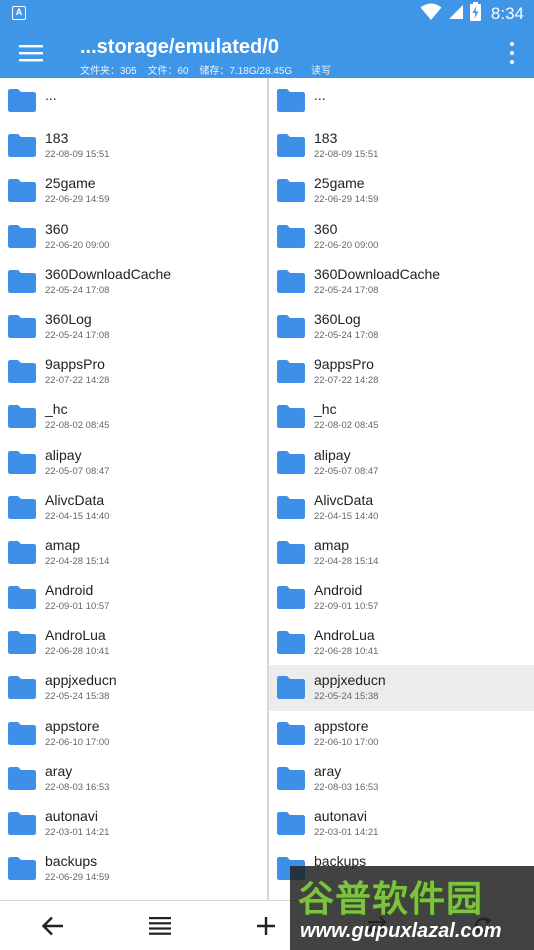  Describe the element at coordinates (77, 561) in the screenshot. I see `folder-modified-date: 22-04-28 15:14` at that location.